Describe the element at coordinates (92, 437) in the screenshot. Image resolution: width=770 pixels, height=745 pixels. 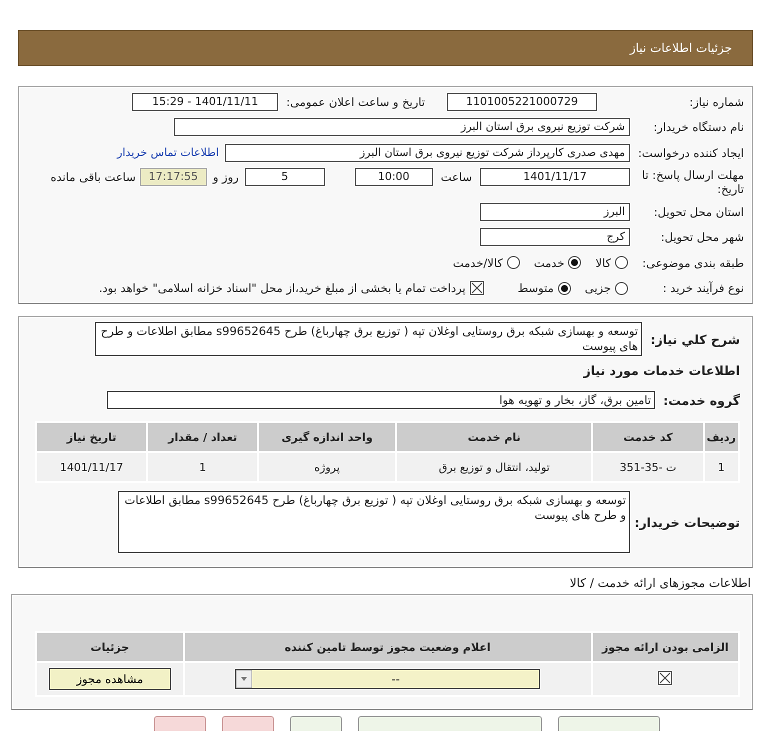
I see `column-header: تاریخ نیاز` at that location.